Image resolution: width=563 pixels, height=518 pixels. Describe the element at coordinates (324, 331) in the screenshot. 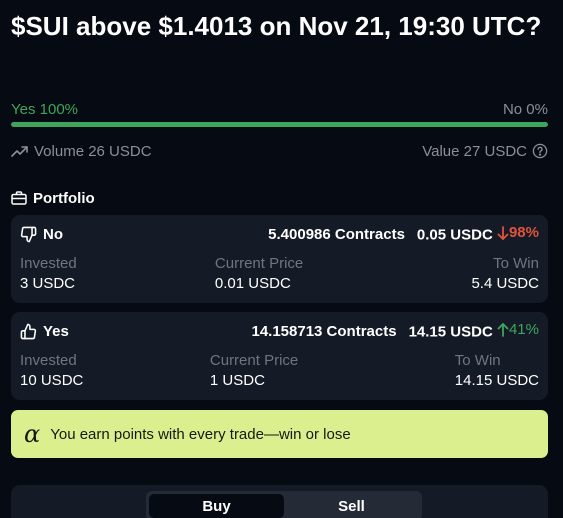

I see `position-contracts: 14.158713 Contracts` at that location.